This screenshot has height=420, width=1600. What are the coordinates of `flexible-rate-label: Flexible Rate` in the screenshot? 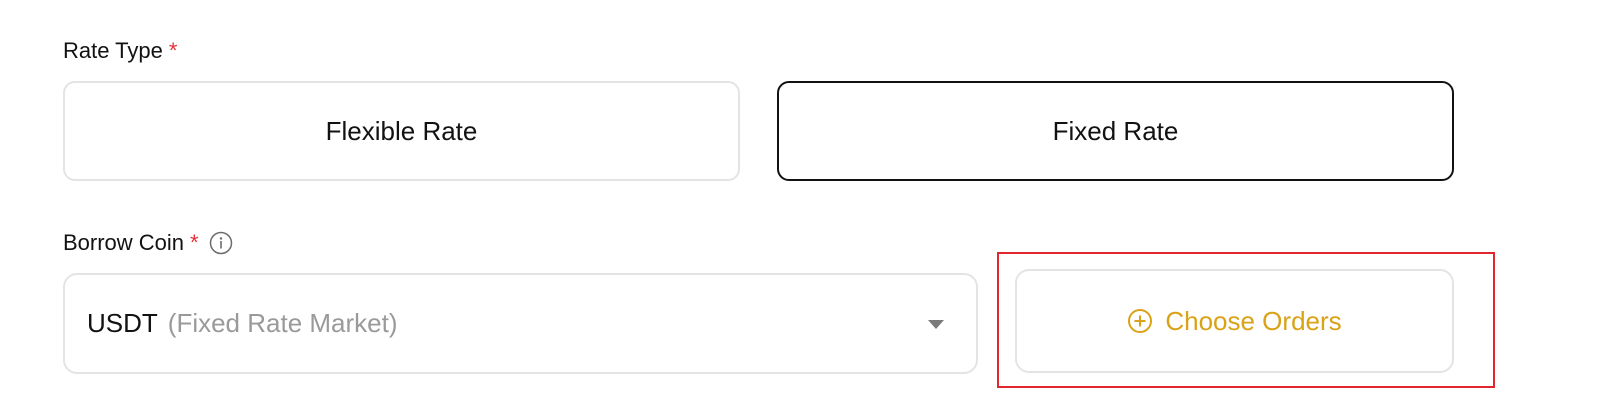 It's located at (401, 130).